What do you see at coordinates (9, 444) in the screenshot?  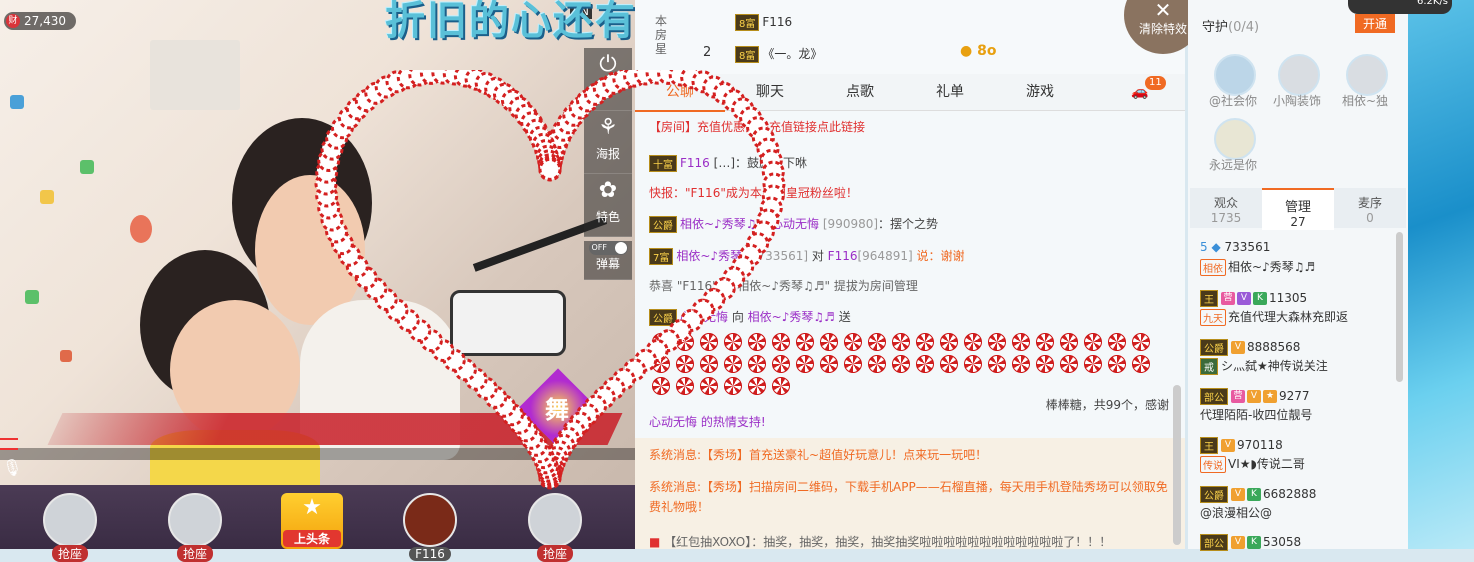 I see `menu-icon` at bounding box center [9, 444].